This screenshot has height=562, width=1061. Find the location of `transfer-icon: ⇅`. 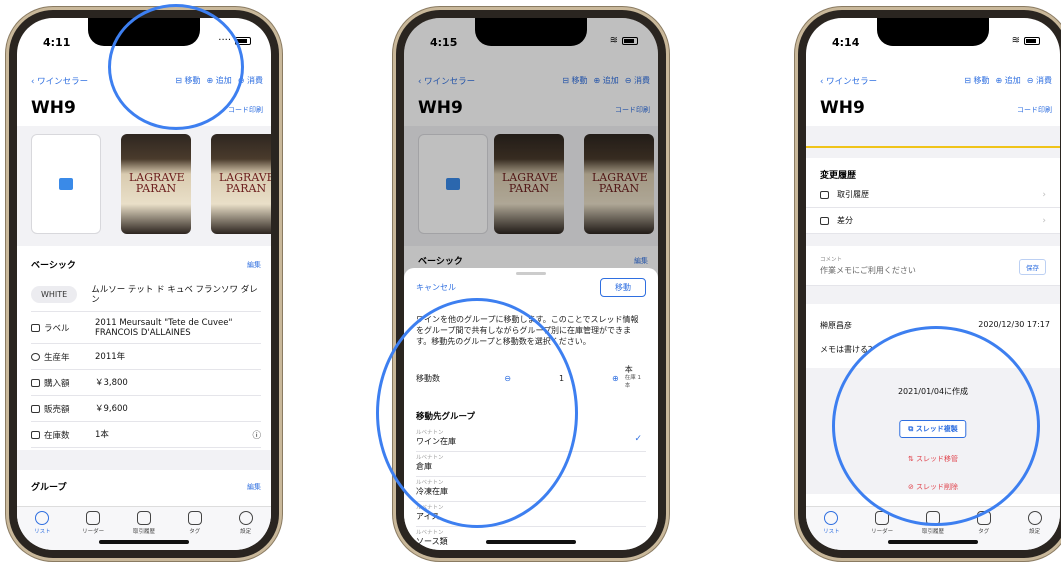

transfer-icon: ⇅ is located at coordinates (912, 459).